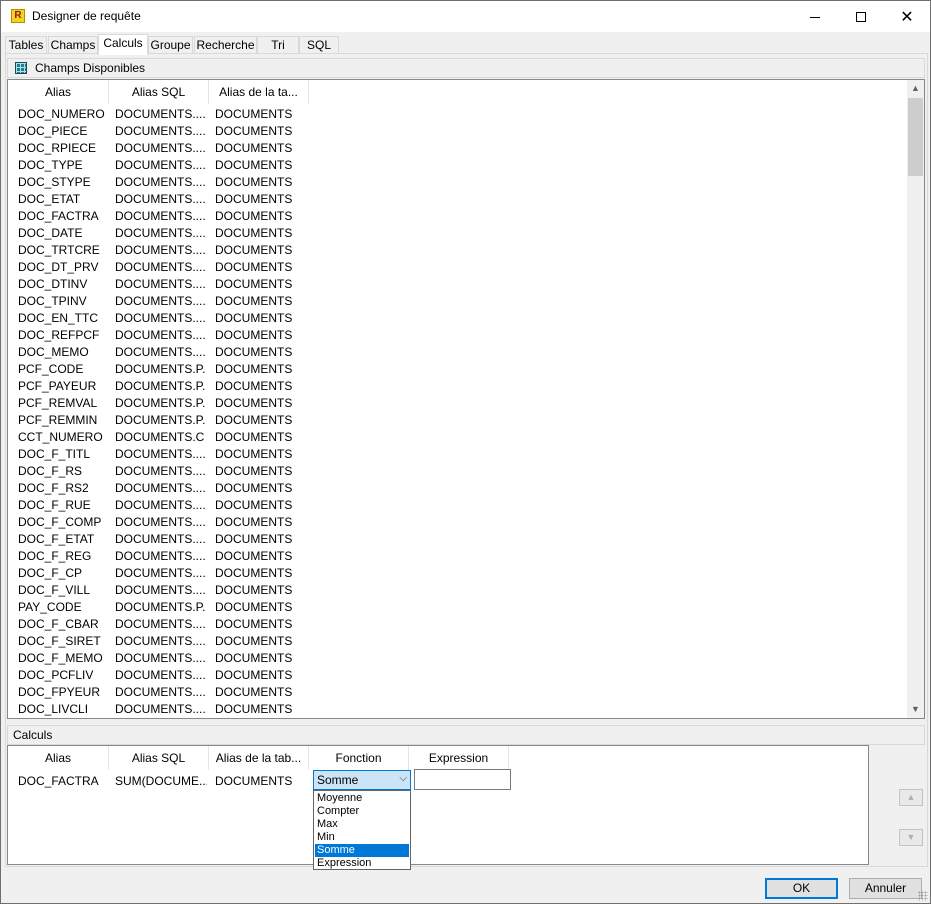  Describe the element at coordinates (362, 863) in the screenshot. I see `option-expression: Expression` at that location.